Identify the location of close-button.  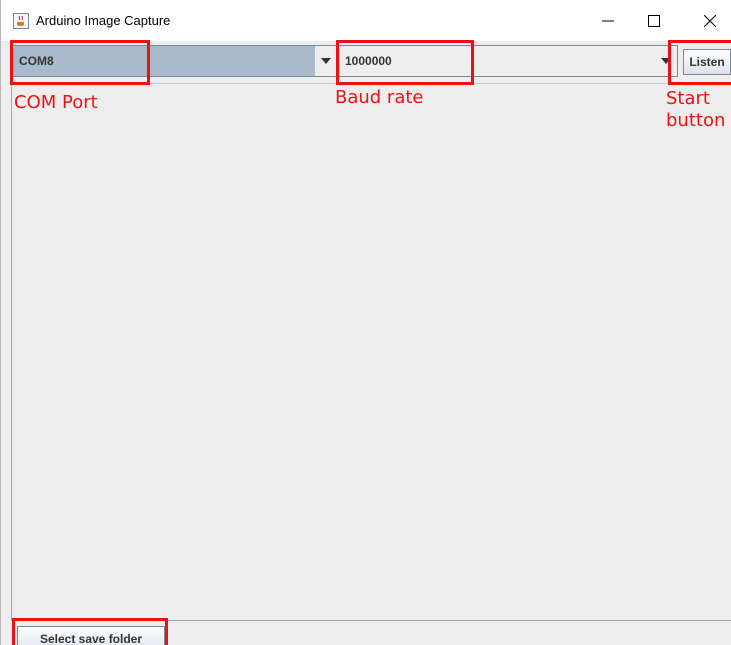
(709, 20).